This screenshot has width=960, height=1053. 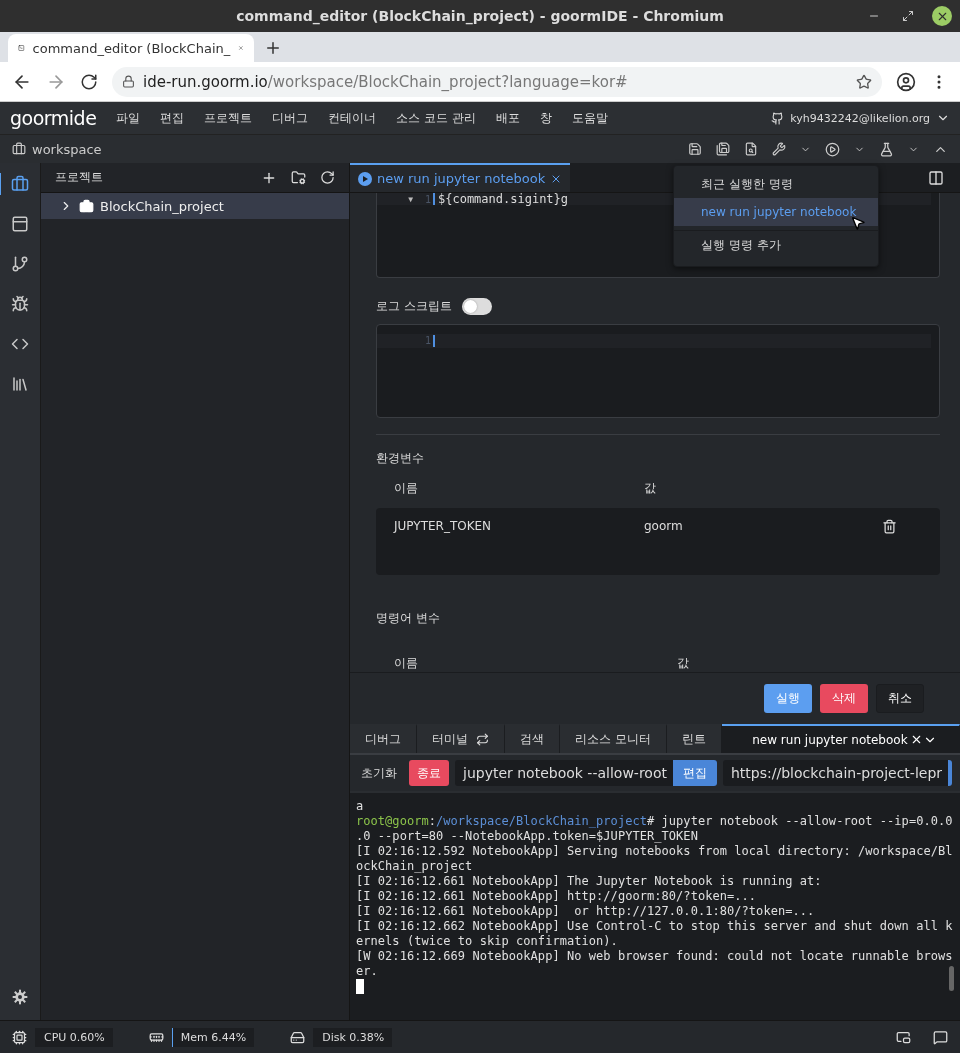 I want to click on tab-title: command_editor (BlockChain_, so click(x=131, y=48).